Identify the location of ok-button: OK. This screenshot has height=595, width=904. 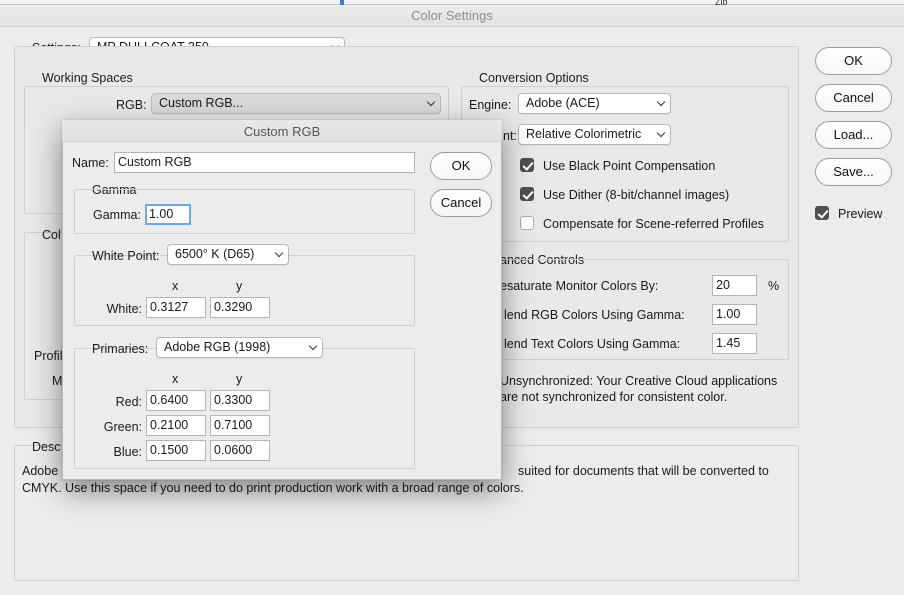
(853, 61).